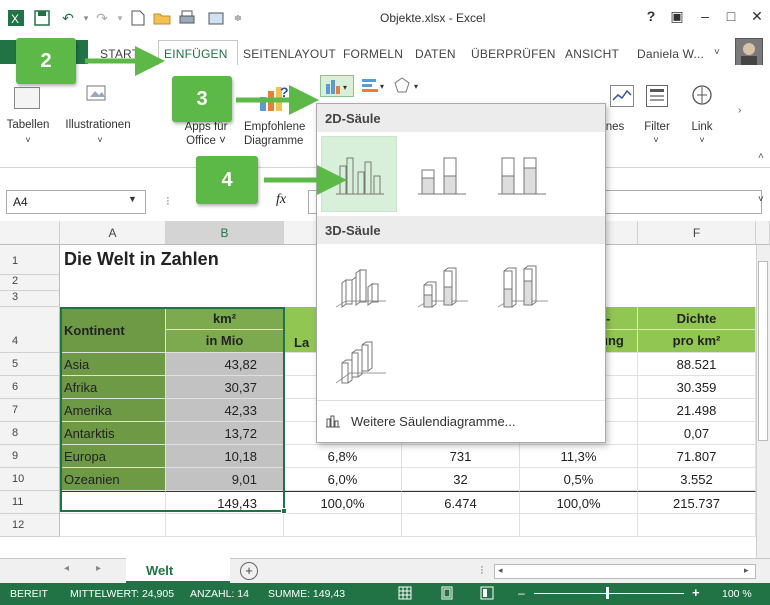  I want to click on callout-arrows, so click(216, 120).